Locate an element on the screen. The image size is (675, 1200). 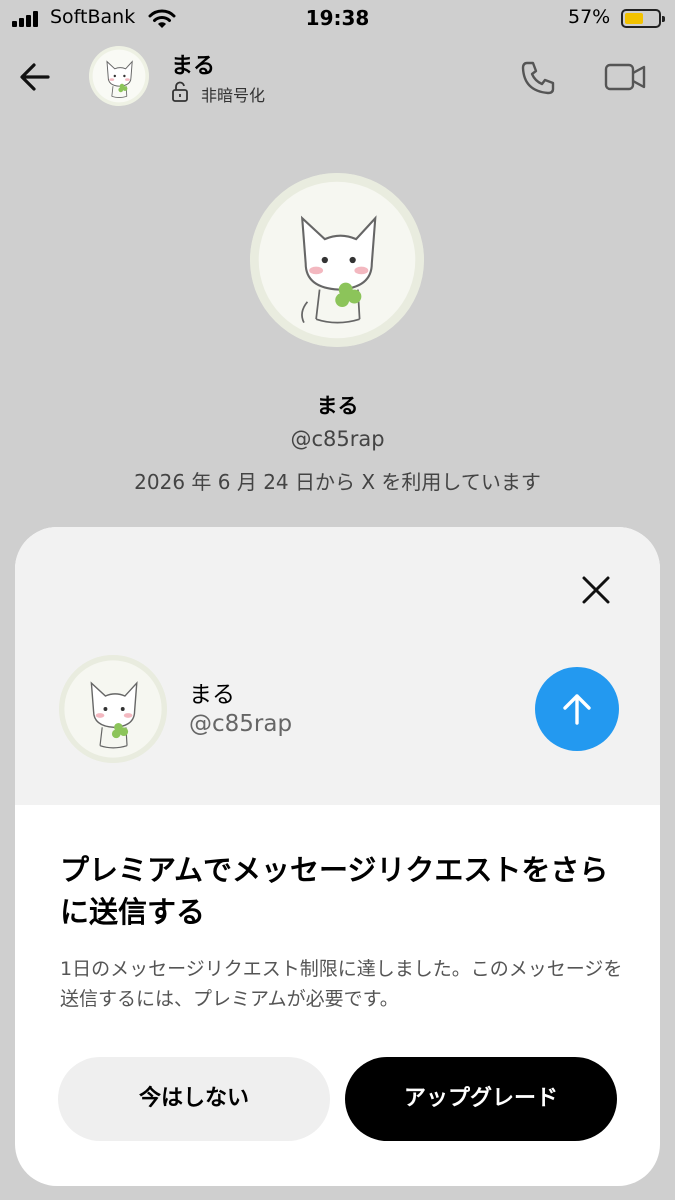
recipient-handle: @c85rap is located at coordinates (241, 724).